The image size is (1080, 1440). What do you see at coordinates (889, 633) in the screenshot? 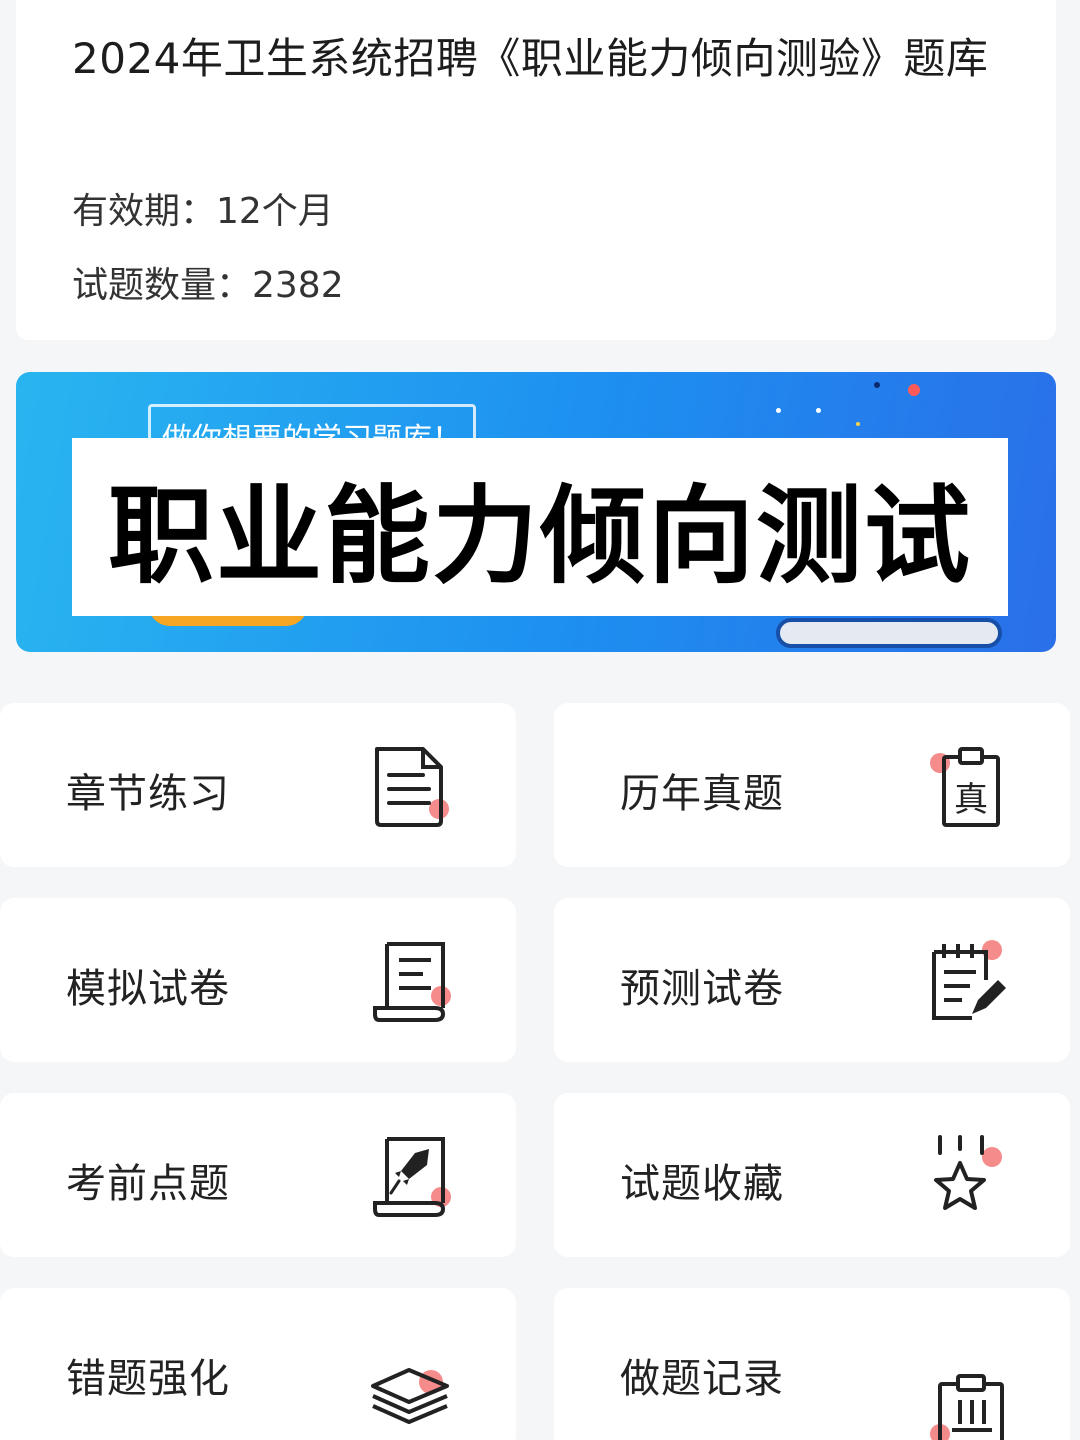
I see `banner-book-graphic` at bounding box center [889, 633].